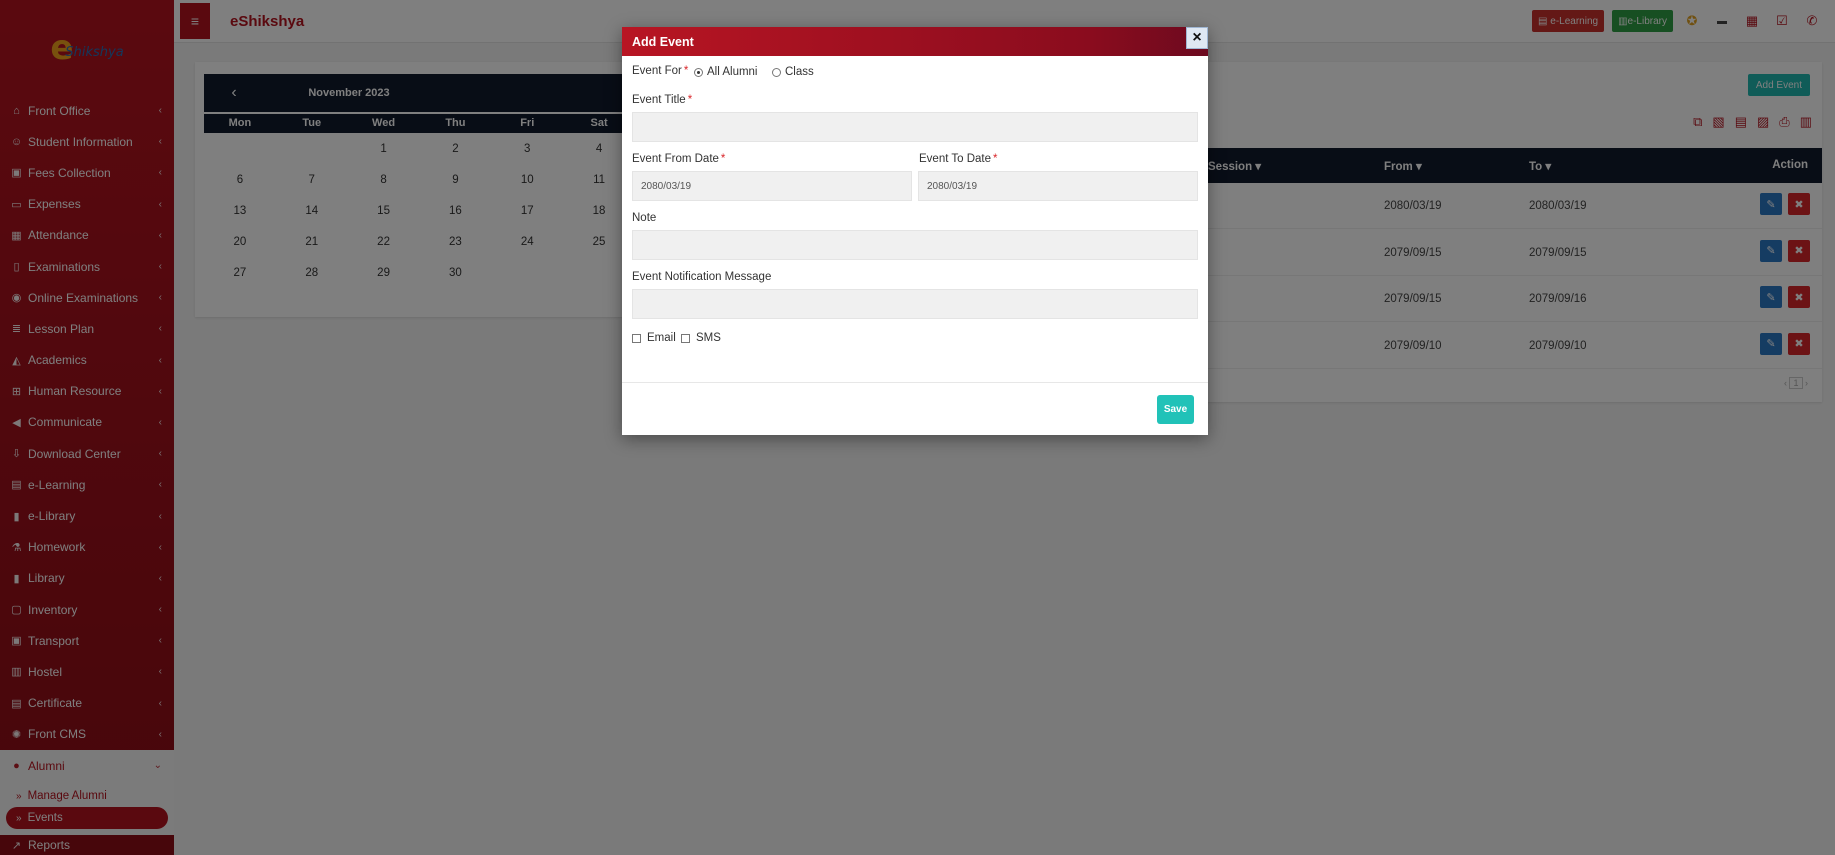  Describe the element at coordinates (915, 245) in the screenshot. I see `note-input` at that location.